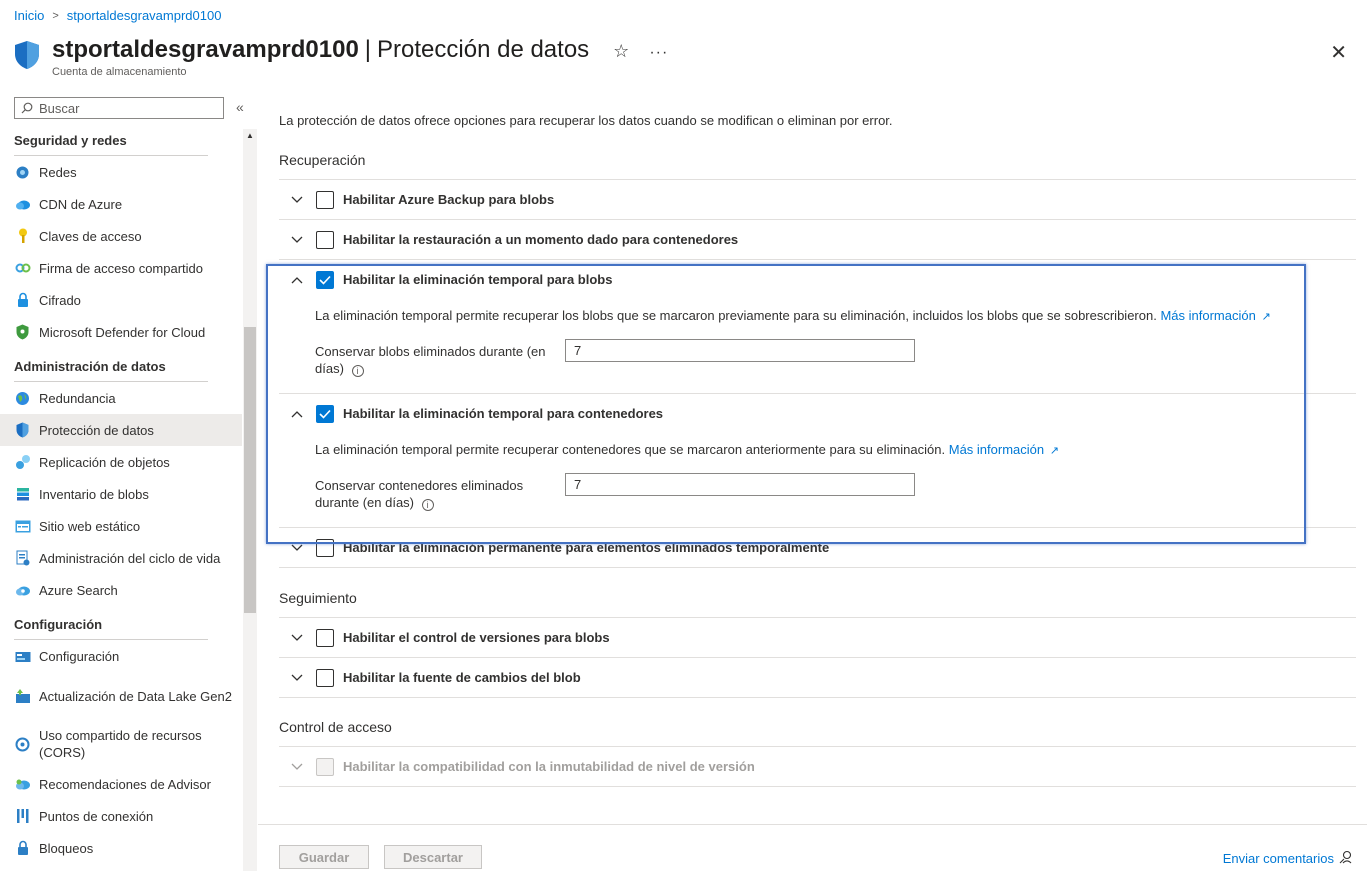 This screenshot has height=871, width=1367. What do you see at coordinates (324, 857) in the screenshot?
I see `save-button: Guardar` at bounding box center [324, 857].